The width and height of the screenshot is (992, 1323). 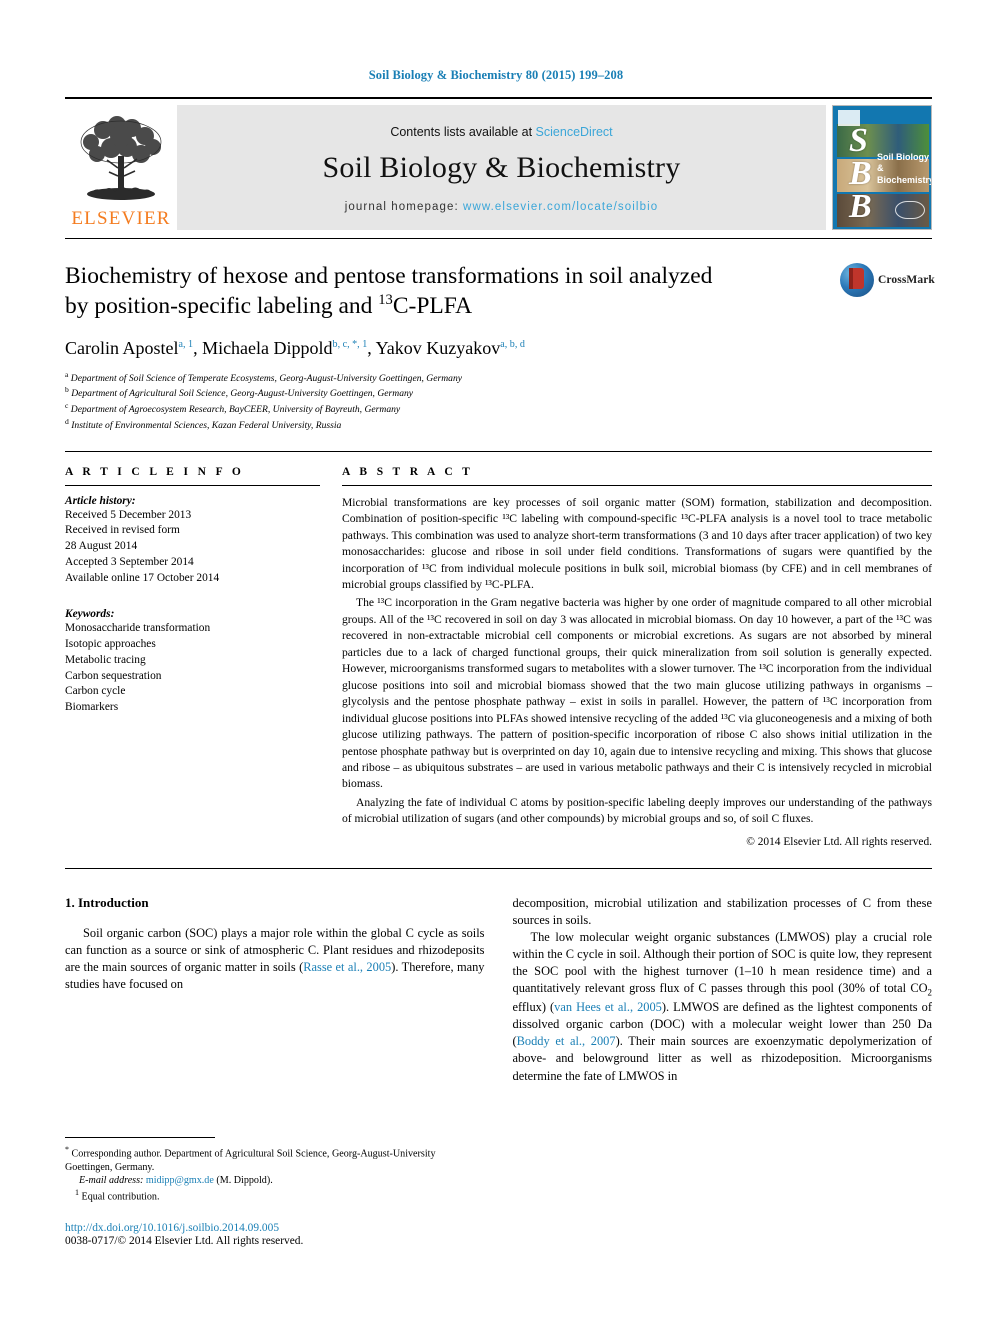 I want to click on footnote-equal-text: Equal contribution., so click(x=120, y=1197).